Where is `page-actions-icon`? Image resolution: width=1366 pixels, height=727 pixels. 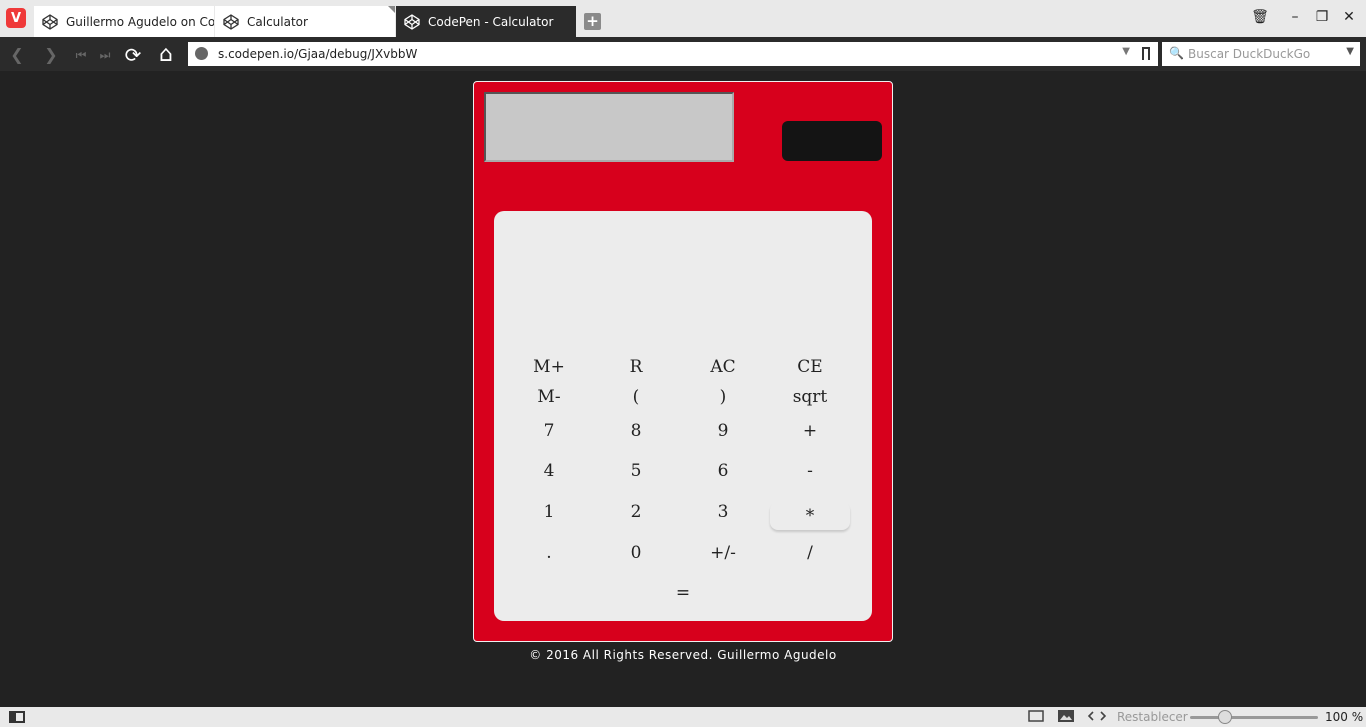
page-actions-icon is located at coordinates (1097, 717).